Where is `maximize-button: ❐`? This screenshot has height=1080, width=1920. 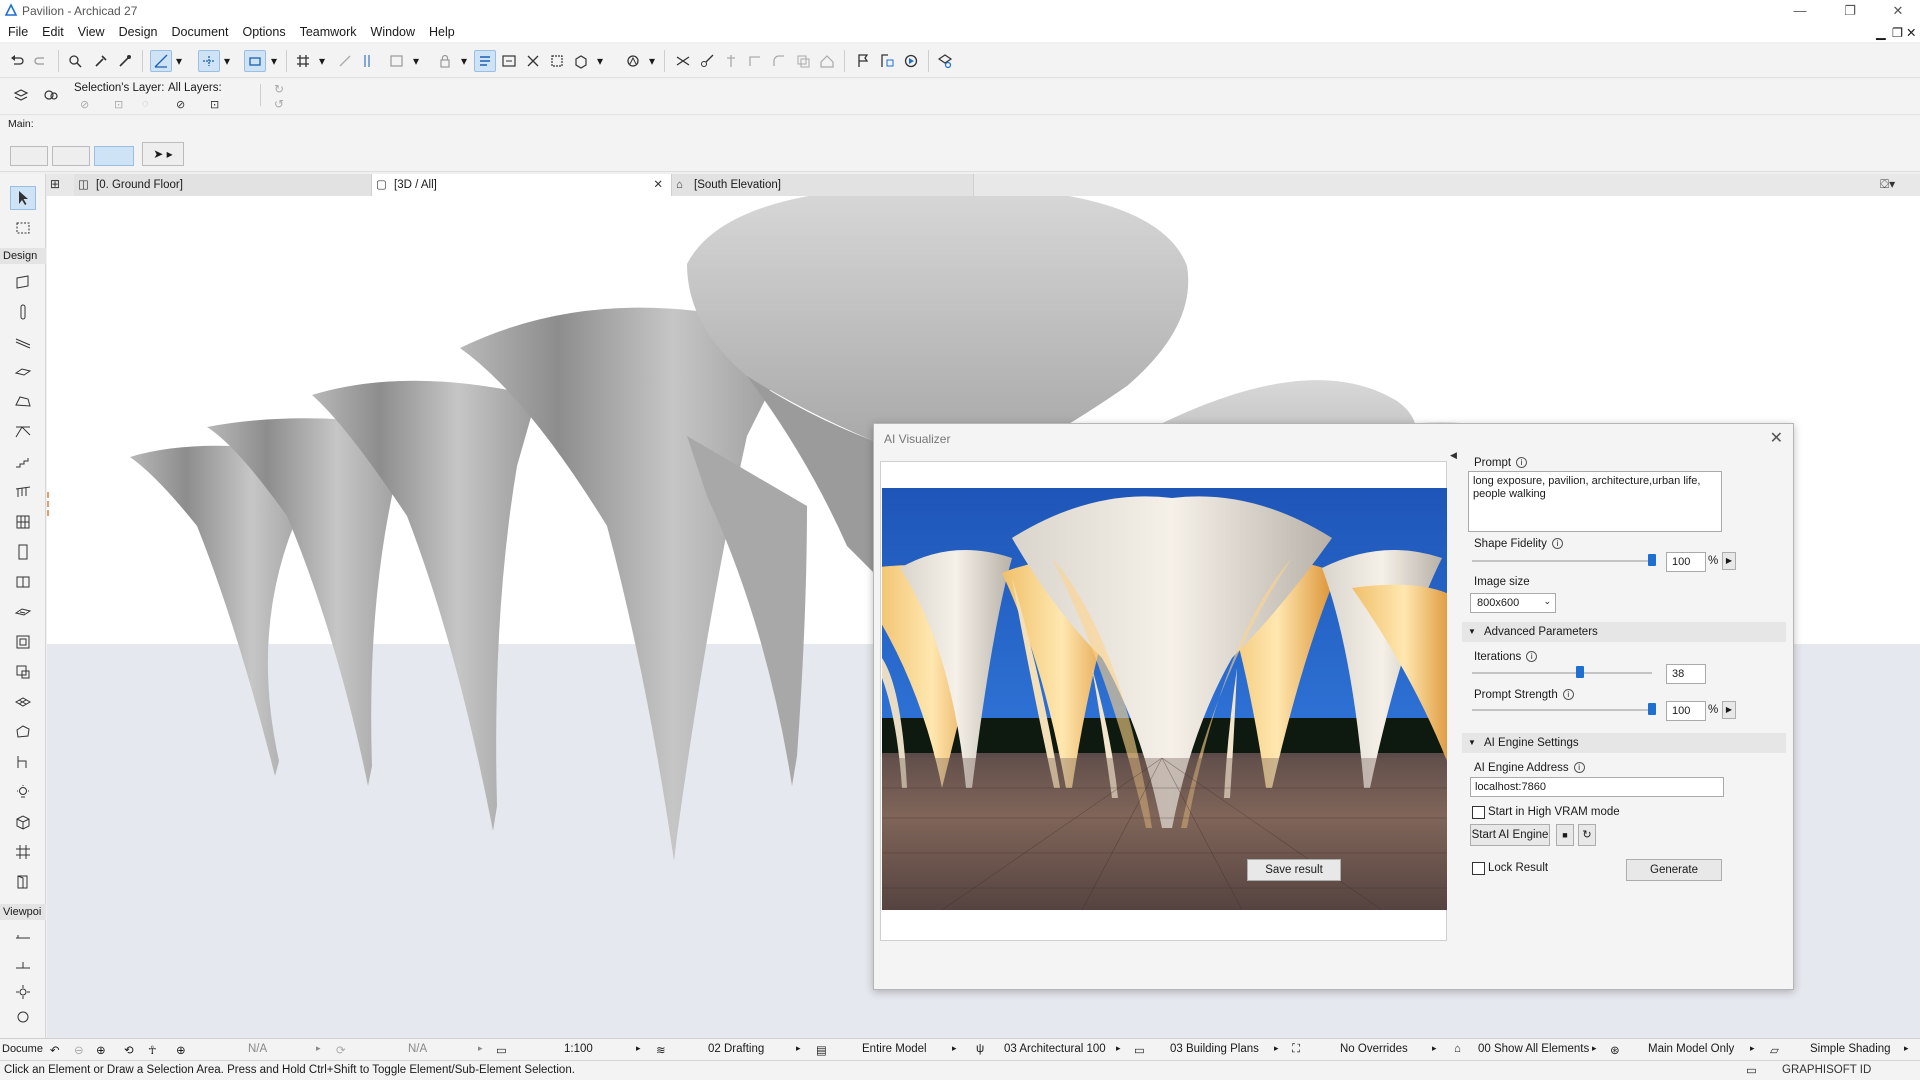
maximize-button: ❐ is located at coordinates (1850, 11).